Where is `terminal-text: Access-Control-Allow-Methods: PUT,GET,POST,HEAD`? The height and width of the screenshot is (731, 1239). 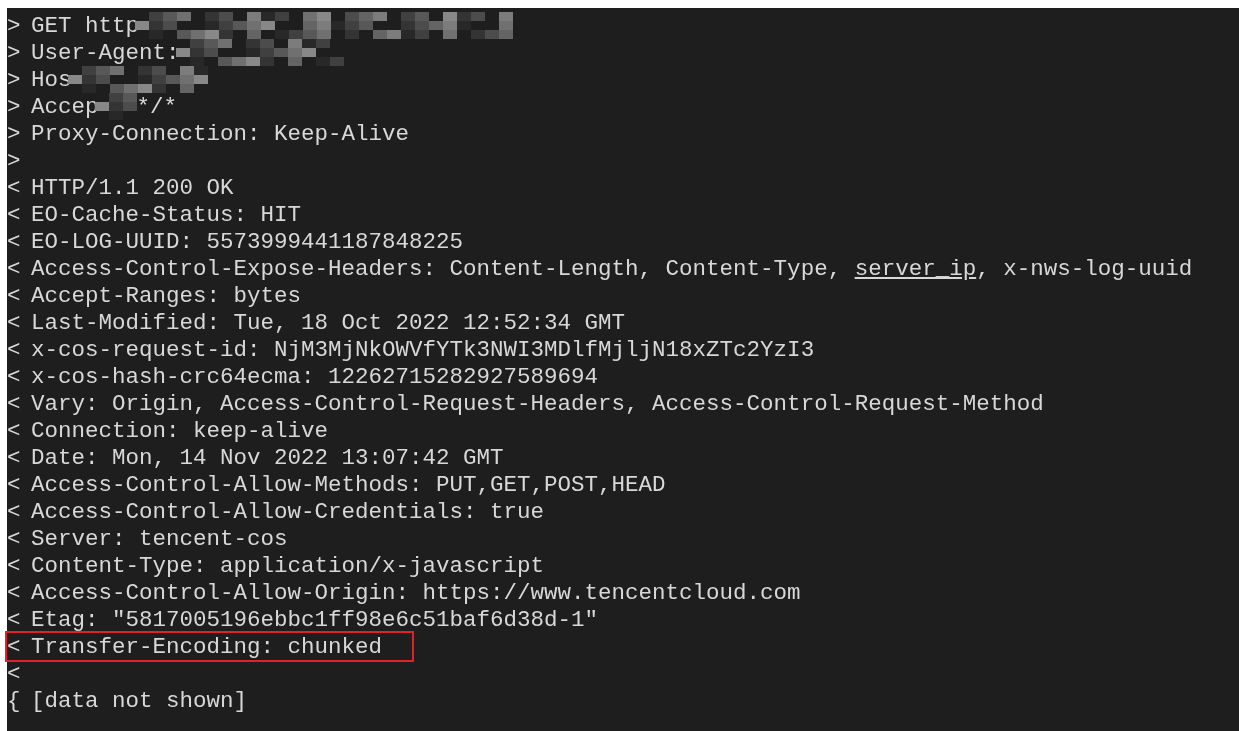 terminal-text: Access-Control-Allow-Methods: PUT,GET,POST,HEAD is located at coordinates (348, 484).